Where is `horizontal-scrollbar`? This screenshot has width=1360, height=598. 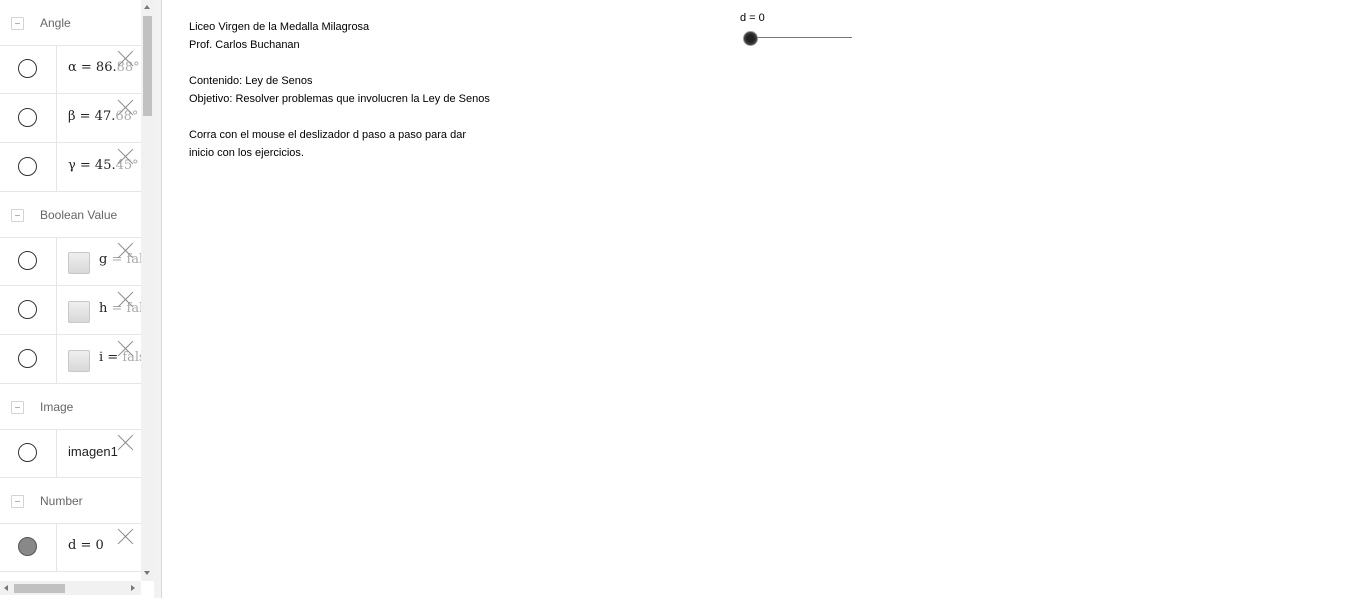
horizontal-scrollbar is located at coordinates (70, 588).